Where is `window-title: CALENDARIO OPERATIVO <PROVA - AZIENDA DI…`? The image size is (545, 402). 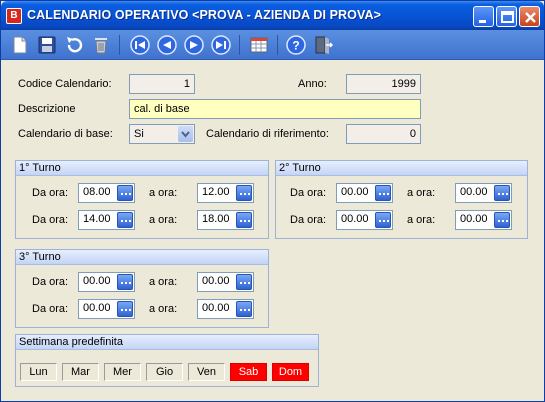 window-title: CALENDARIO OPERATIVO <PROVA - AZIENDA DI… is located at coordinates (204, 15).